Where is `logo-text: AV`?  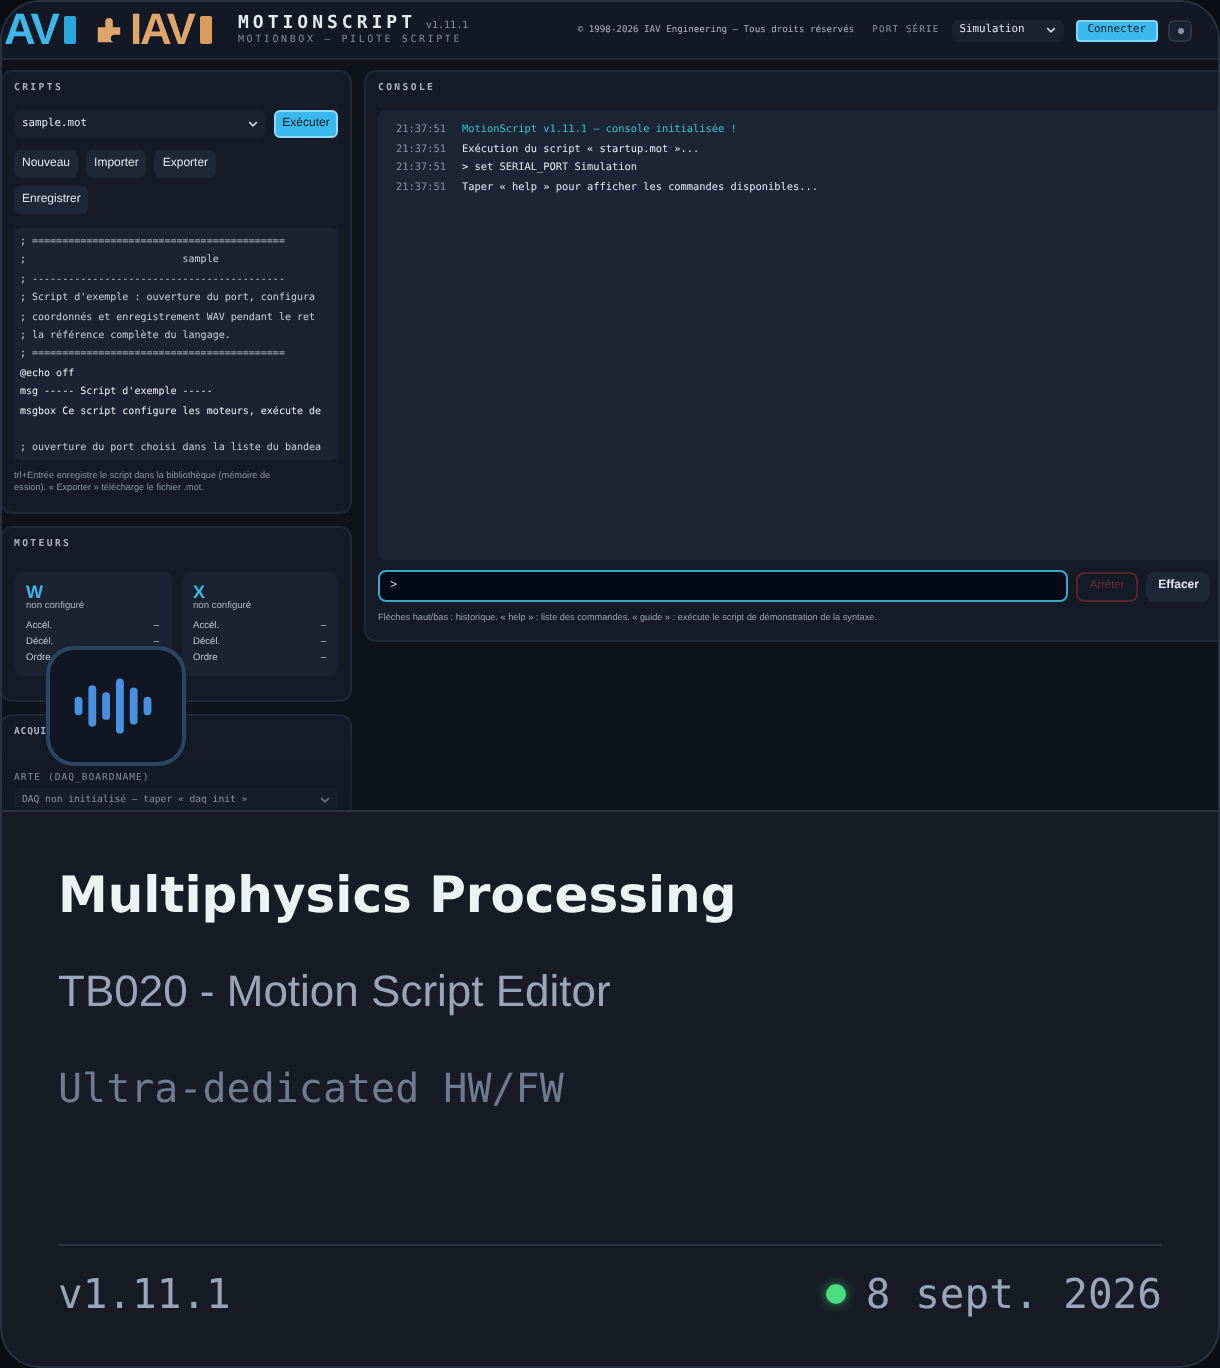
logo-text: AV is located at coordinates (31, 30).